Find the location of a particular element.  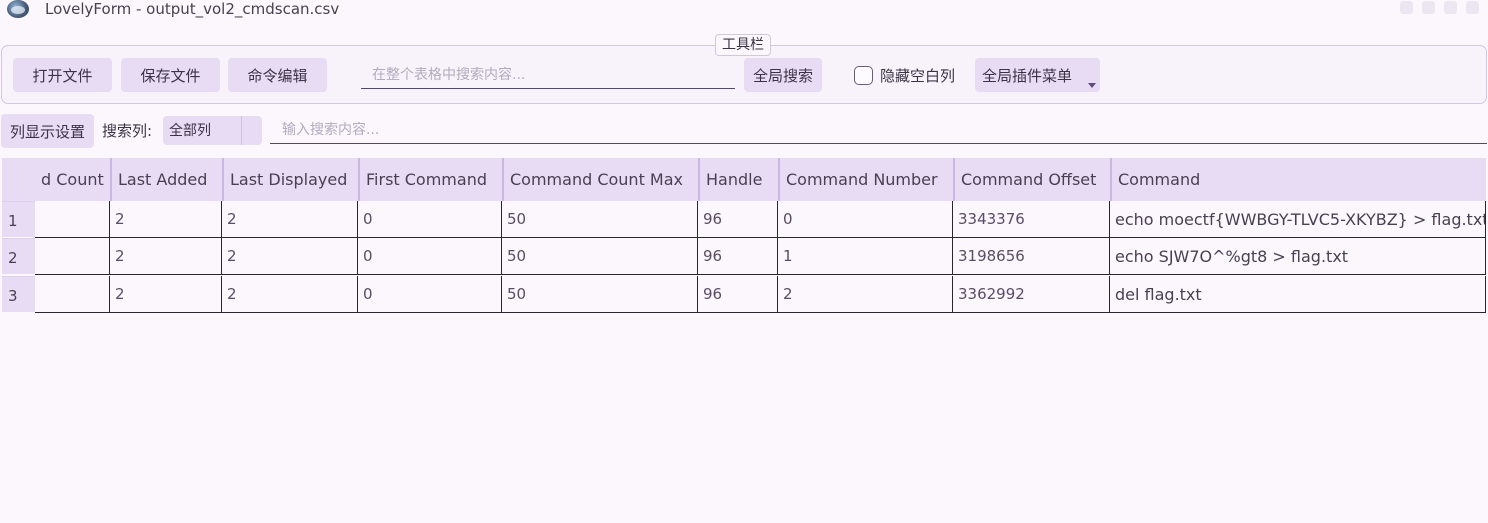

header-command: Command is located at coordinates (1298, 179).